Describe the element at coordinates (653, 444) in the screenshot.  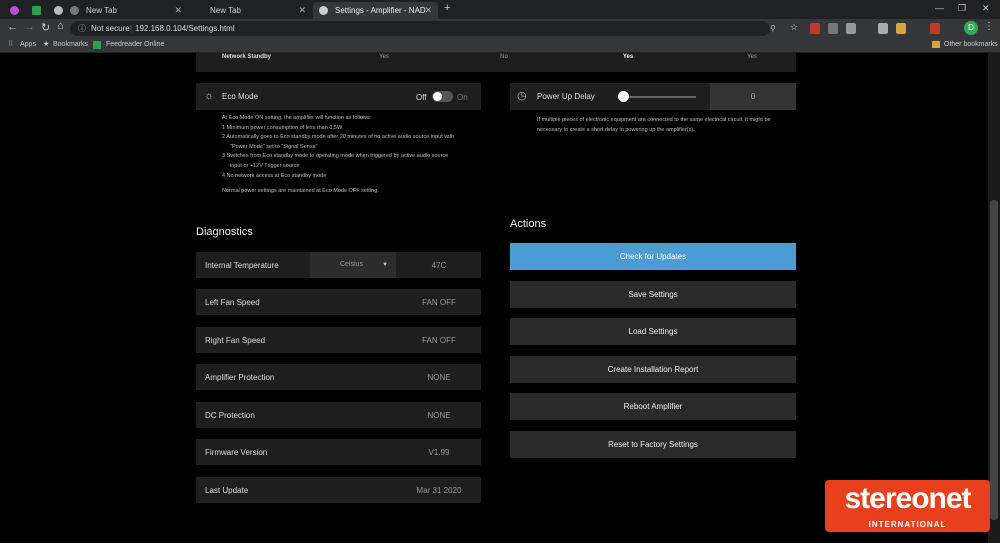
I see `reset-factory-settings-button: Reset to Factory Settings` at that location.